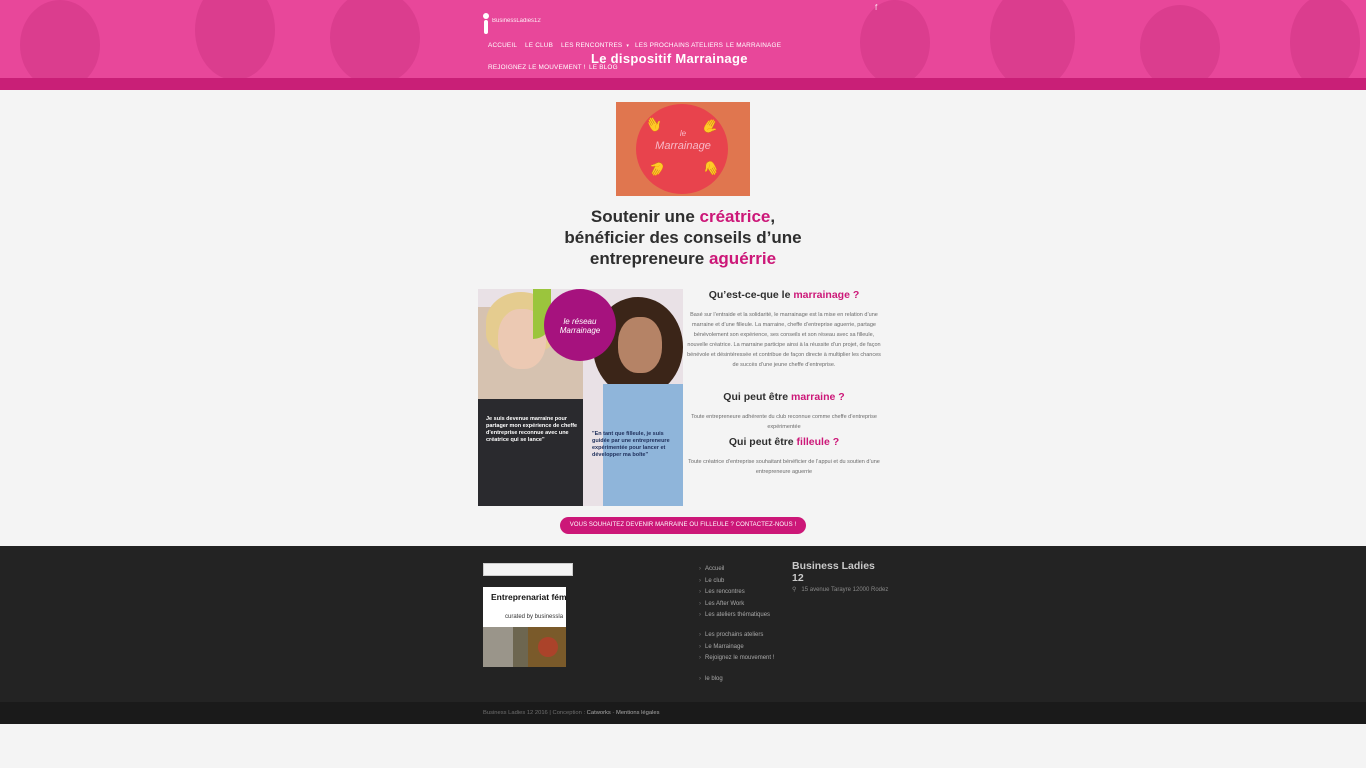  What do you see at coordinates (784, 442) in the screenshot?
I see `section-title-filleule: Qui peut être filleule ?` at bounding box center [784, 442].